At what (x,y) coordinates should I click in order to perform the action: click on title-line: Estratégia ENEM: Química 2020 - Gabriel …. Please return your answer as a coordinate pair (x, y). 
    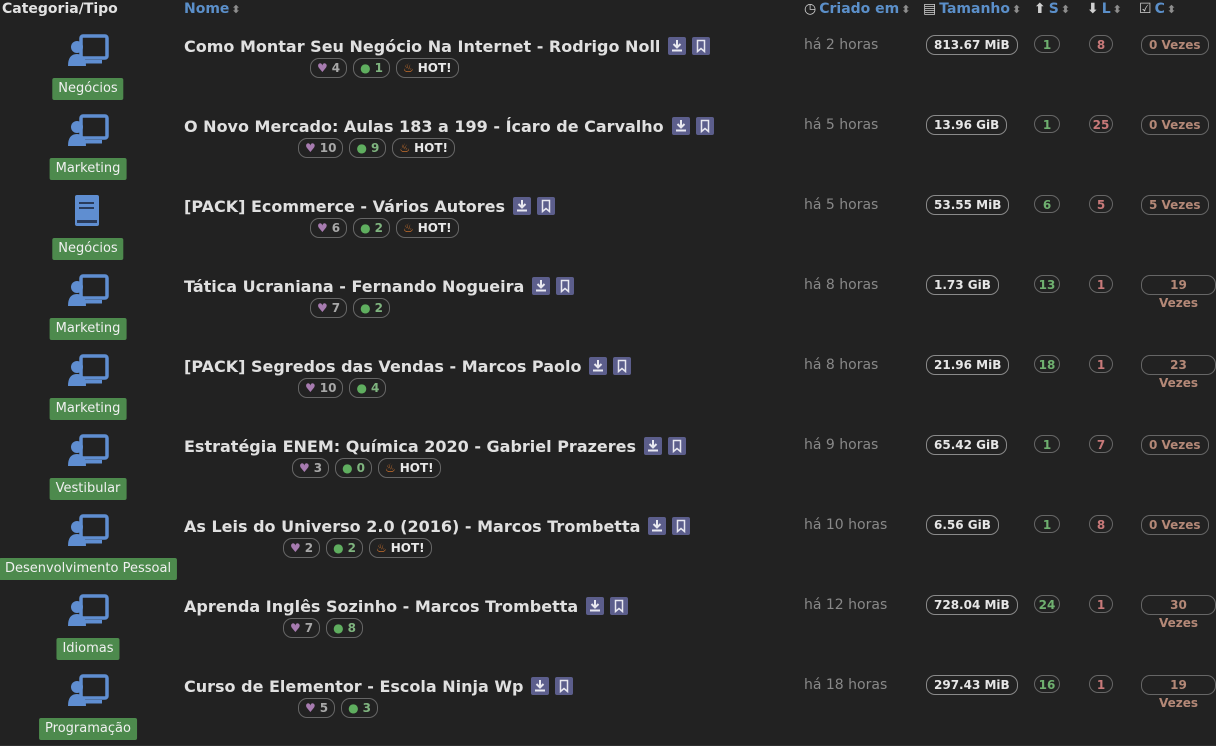
    Looking at the image, I should click on (435, 446).